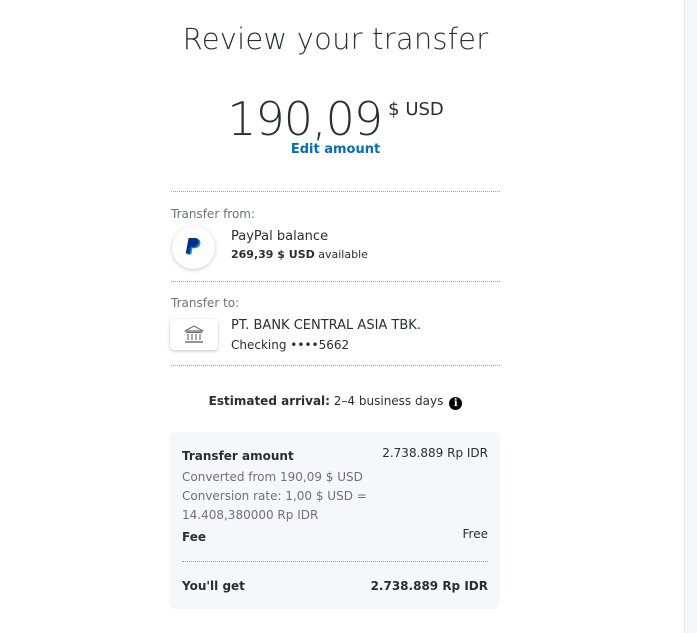  Describe the element at coordinates (193, 247) in the screenshot. I see `paypal-logo-icon` at that location.